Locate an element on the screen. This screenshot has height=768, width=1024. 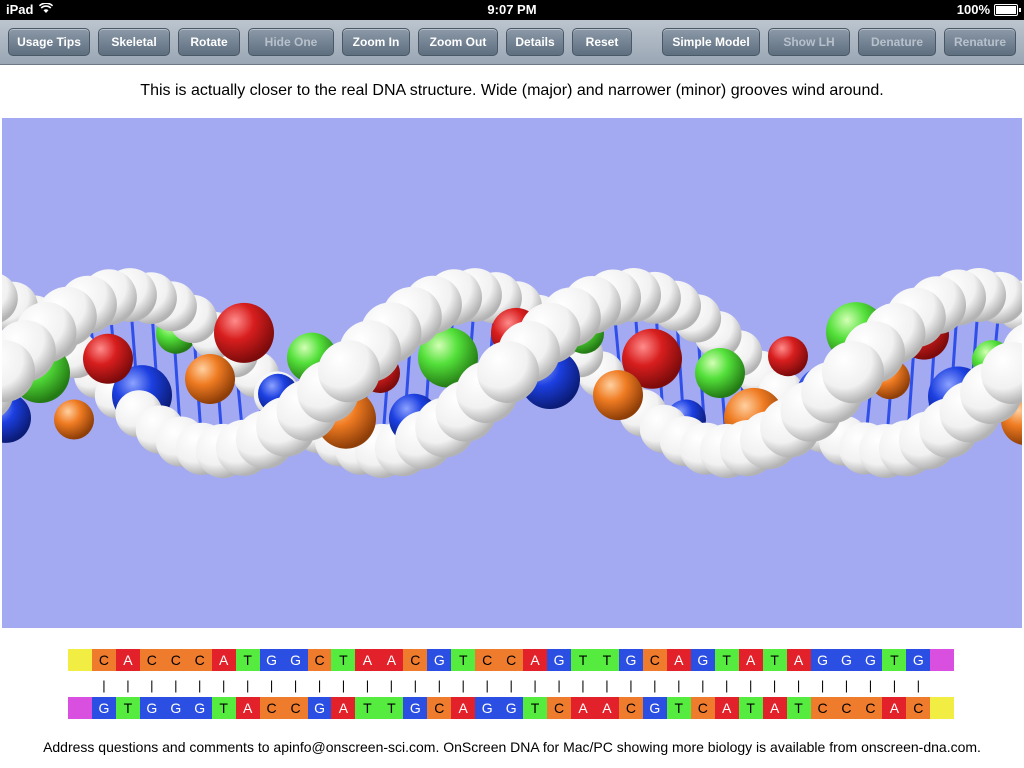
base-pair-bonds: | | | | | | | | | | | | | | | | | | | | | | | | | | | | | | | | | | | is located at coordinates (511, 685).